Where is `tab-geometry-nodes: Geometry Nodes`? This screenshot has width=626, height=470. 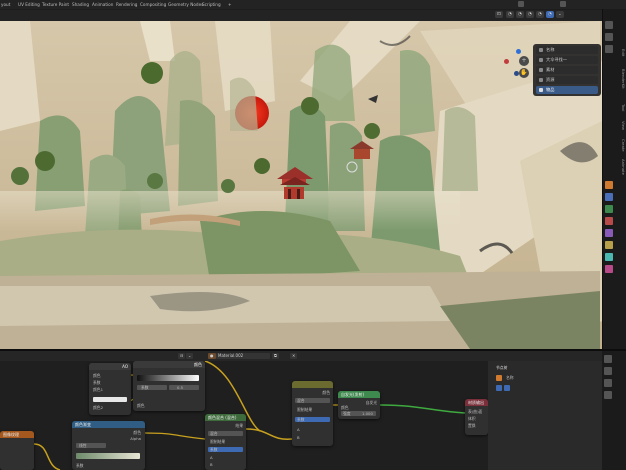
tab-geometry-nodes: Geometry Nodes is located at coordinates (185, 4).